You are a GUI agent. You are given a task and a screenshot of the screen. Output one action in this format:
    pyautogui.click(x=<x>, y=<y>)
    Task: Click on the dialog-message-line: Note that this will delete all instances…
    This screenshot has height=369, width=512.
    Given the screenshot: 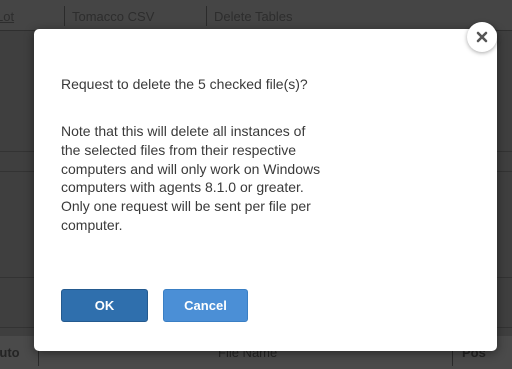 What is the action you would take?
    pyautogui.click(x=183, y=131)
    